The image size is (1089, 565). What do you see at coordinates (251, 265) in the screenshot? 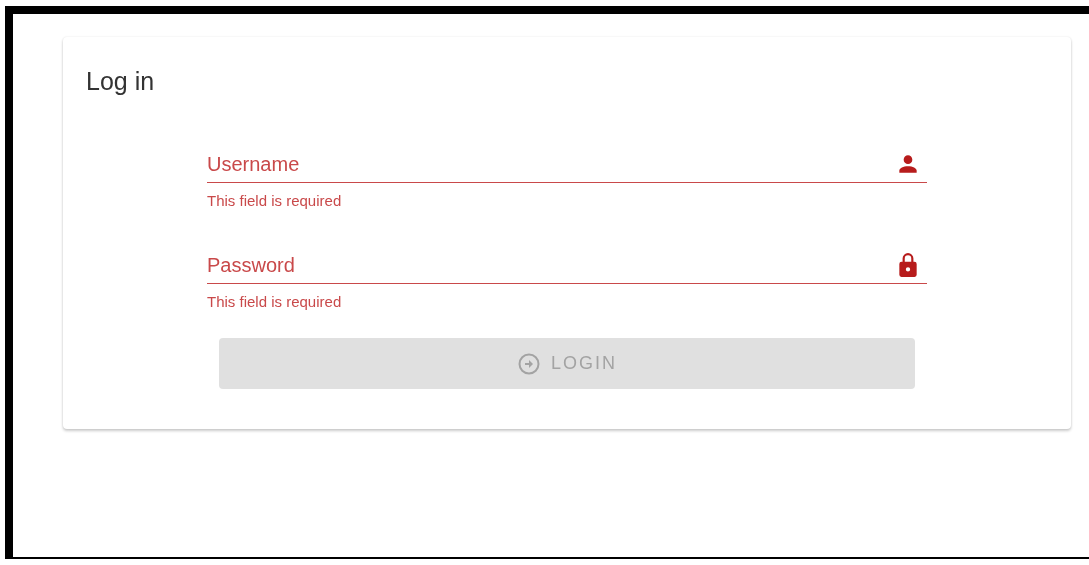
I see `field-label: Password` at bounding box center [251, 265].